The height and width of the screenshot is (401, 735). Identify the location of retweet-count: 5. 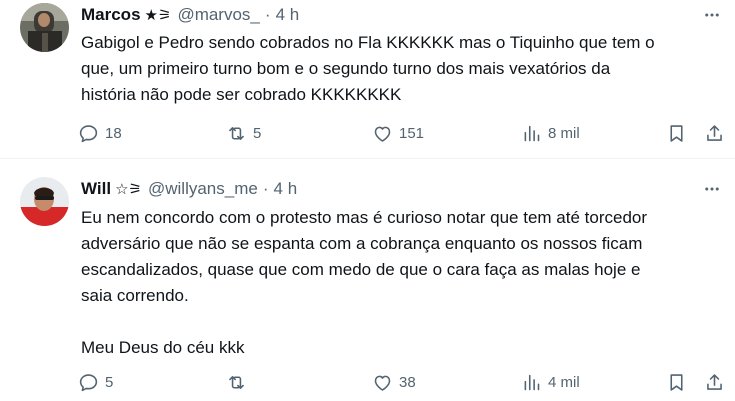
(257, 133).